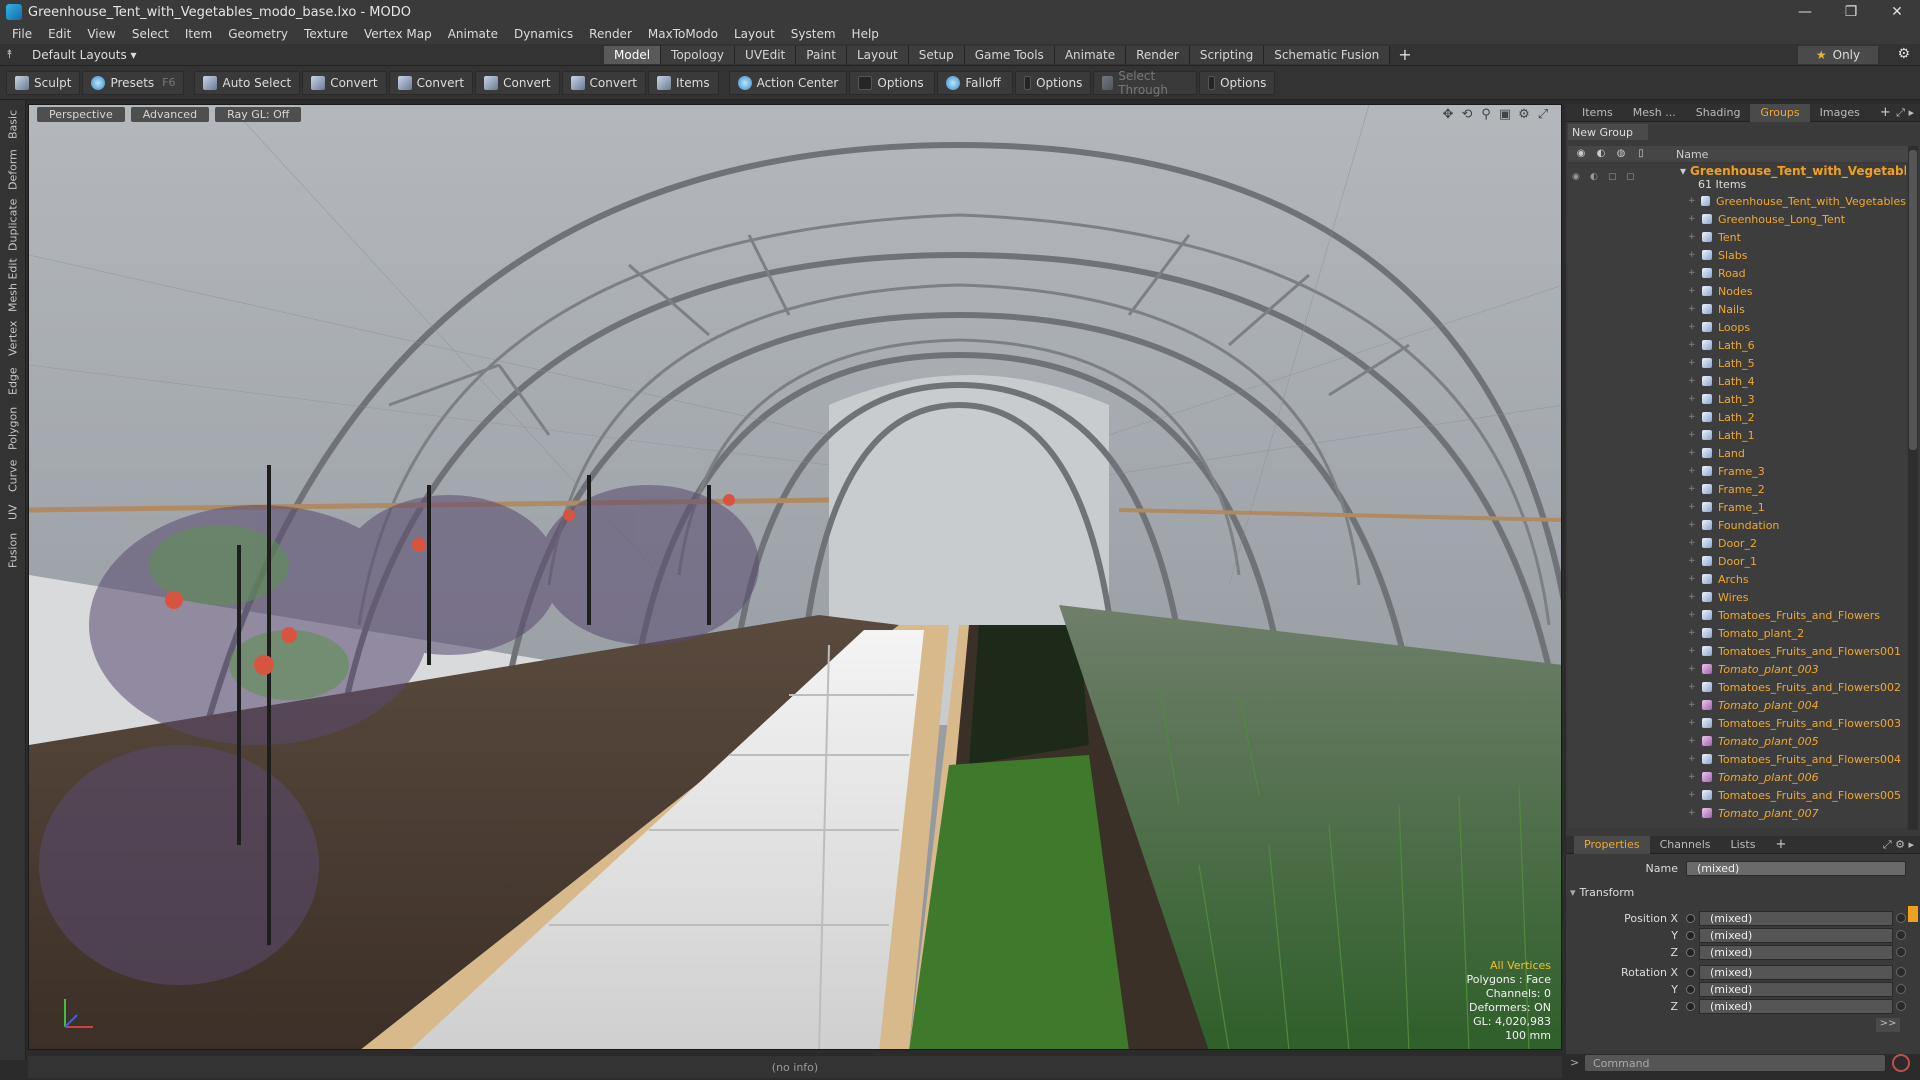  What do you see at coordinates (198, 34) in the screenshot?
I see `menu-item: Item` at bounding box center [198, 34].